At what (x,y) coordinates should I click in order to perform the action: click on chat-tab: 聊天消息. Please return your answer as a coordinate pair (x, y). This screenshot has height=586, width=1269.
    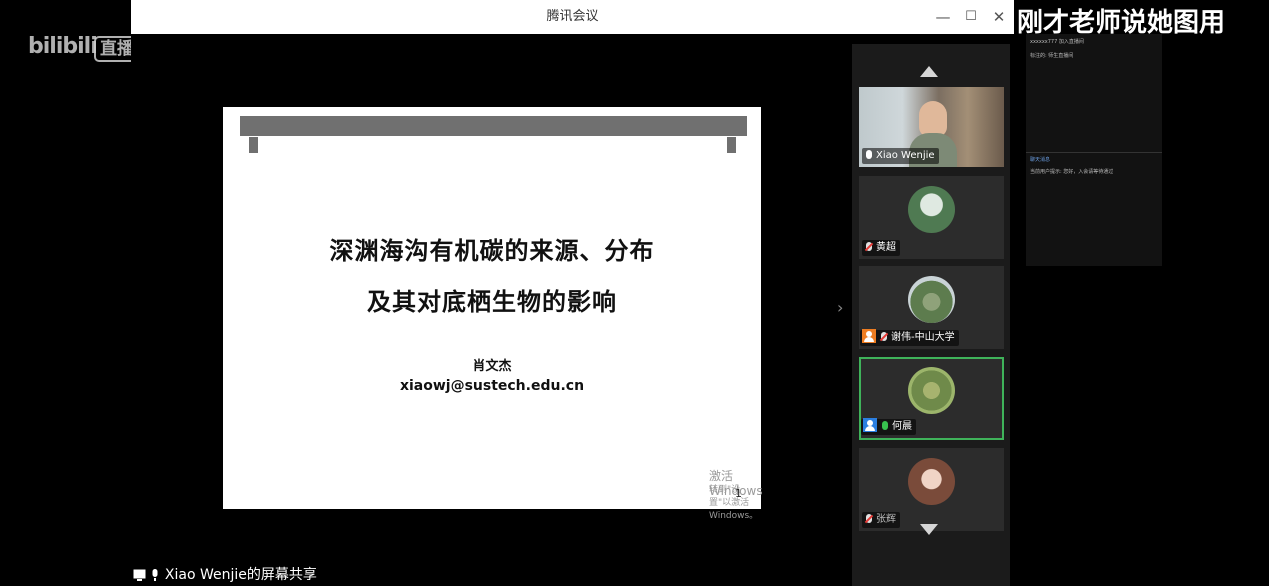
    Looking at the image, I should click on (1040, 159).